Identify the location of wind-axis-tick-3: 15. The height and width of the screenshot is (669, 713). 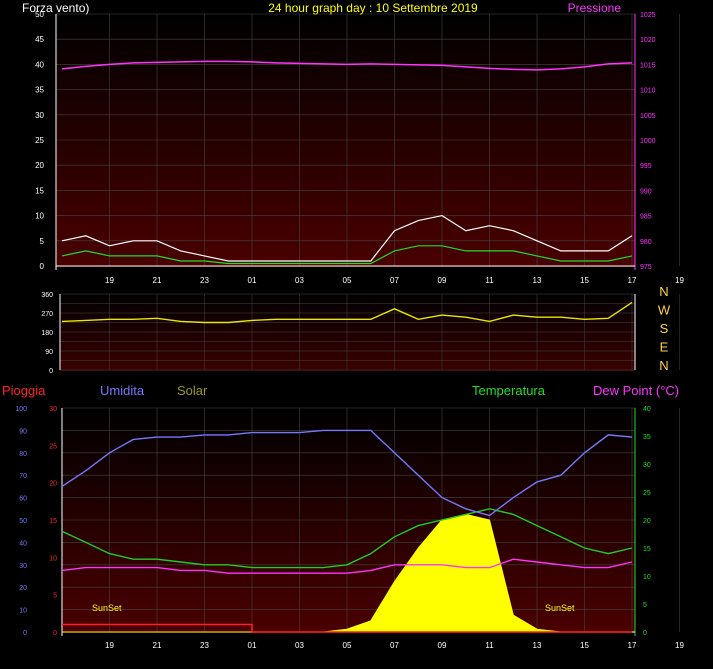
(39, 190).